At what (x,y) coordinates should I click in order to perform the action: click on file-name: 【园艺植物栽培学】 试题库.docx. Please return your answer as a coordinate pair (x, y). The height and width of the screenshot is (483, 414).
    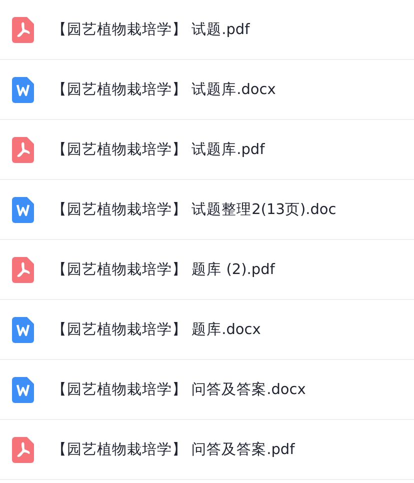
    Looking at the image, I should click on (164, 89).